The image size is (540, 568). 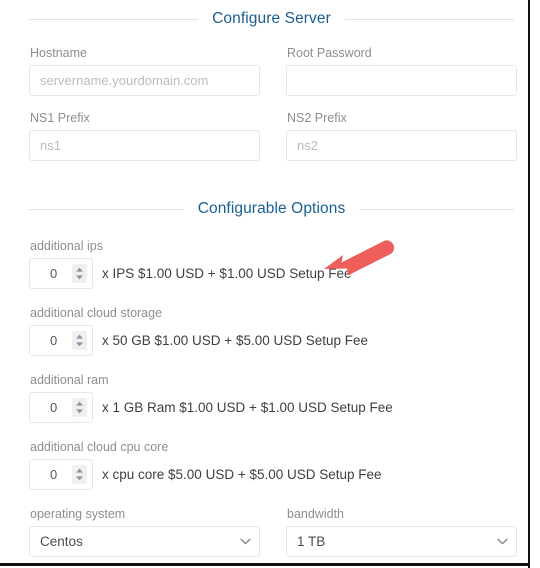 What do you see at coordinates (61, 407) in the screenshot?
I see `quantity-stepper-additional-ram` at bounding box center [61, 407].